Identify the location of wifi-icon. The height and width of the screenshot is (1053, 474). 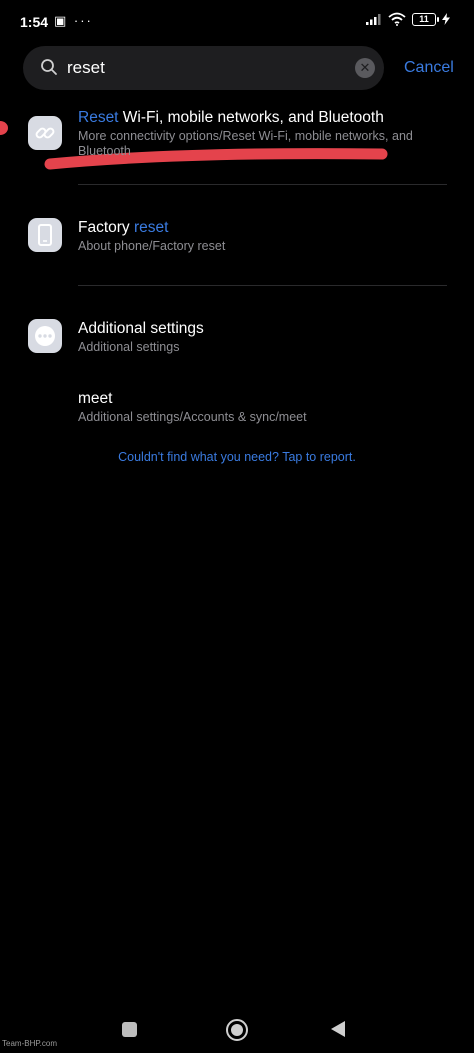
(397, 19).